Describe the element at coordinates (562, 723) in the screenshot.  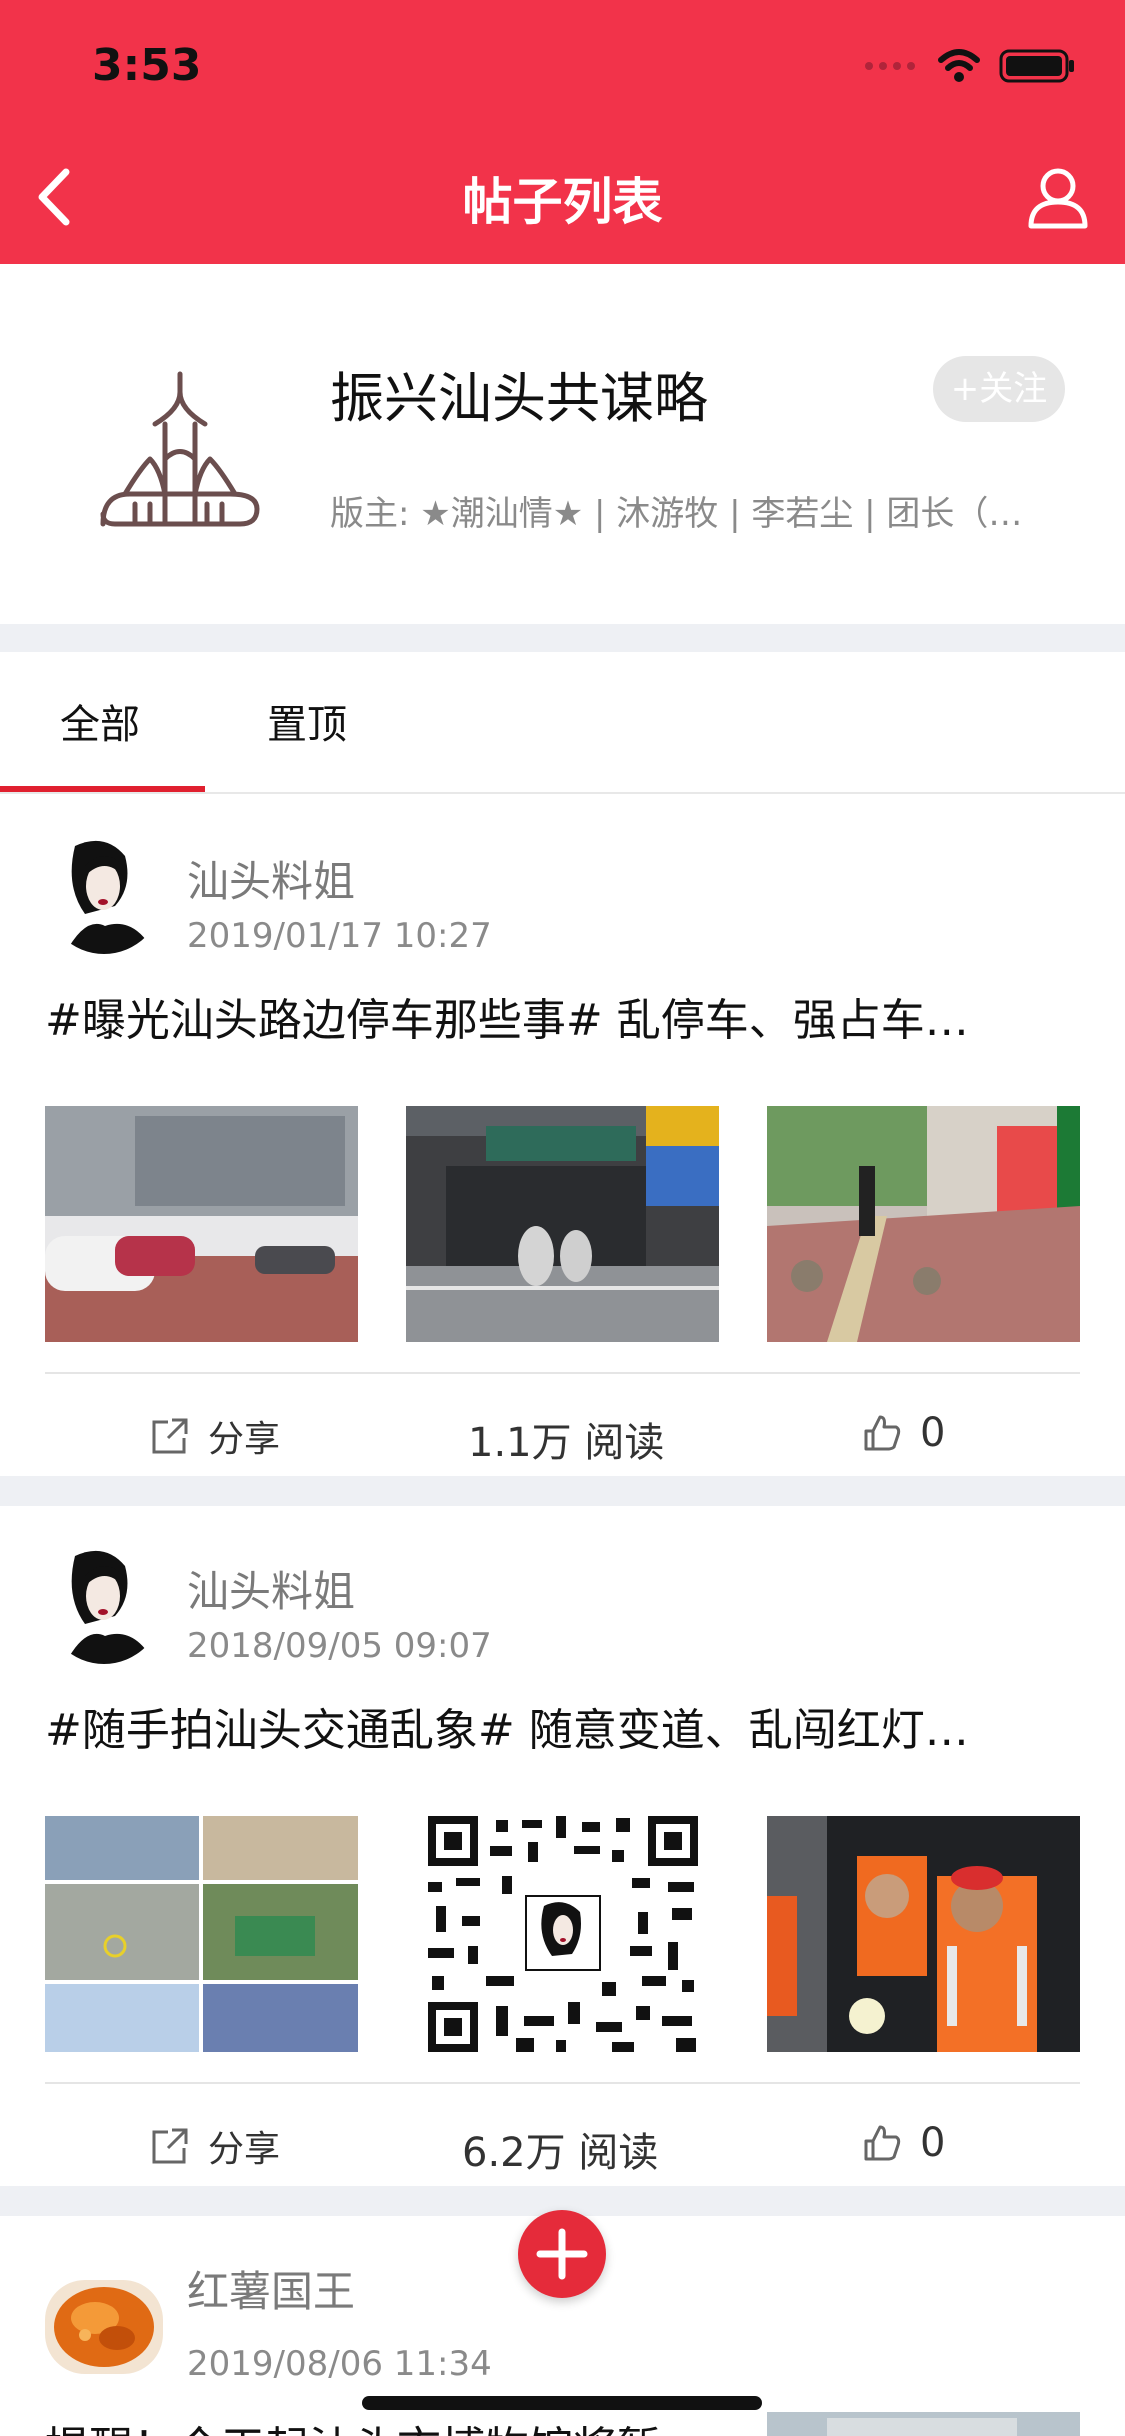
I see `tab-bar: 全部 置顶` at that location.